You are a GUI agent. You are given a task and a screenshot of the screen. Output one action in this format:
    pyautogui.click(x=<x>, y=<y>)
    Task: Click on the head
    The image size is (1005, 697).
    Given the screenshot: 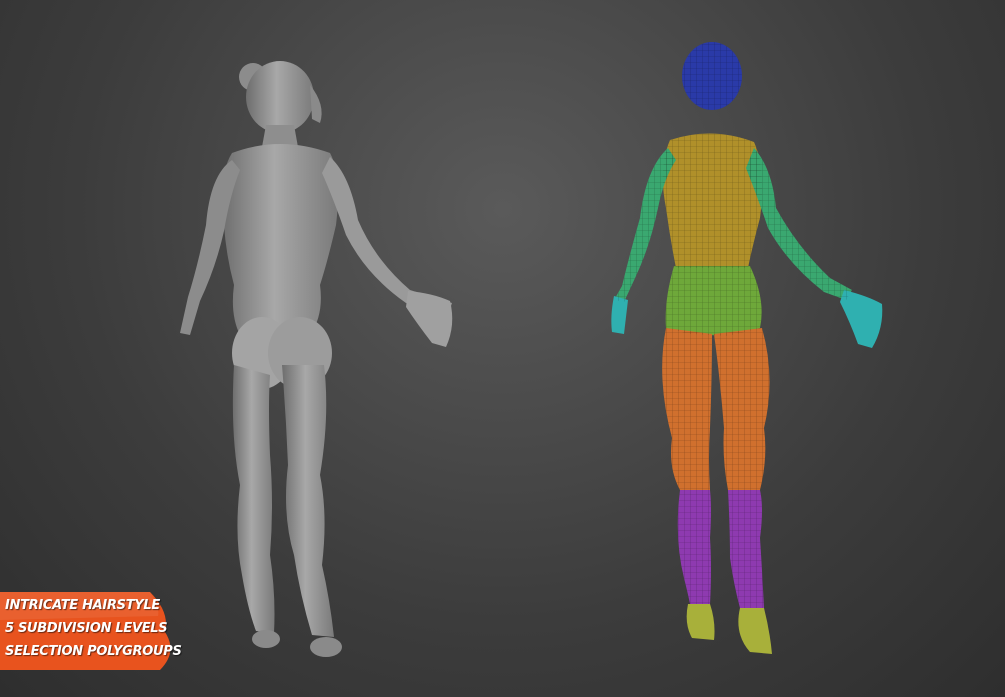 What is the action you would take?
    pyautogui.click(x=280, y=97)
    